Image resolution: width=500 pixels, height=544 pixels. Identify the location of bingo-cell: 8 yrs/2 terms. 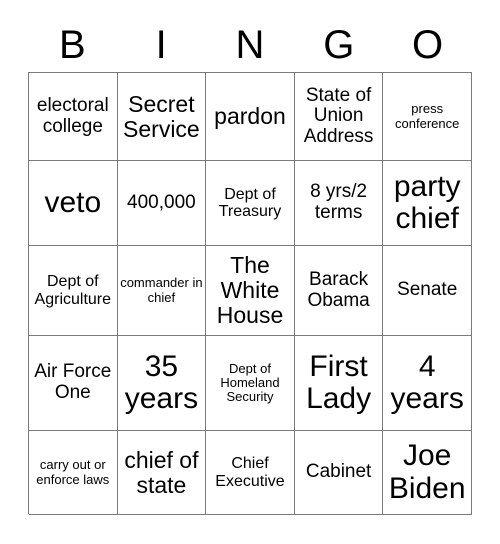
(339, 203).